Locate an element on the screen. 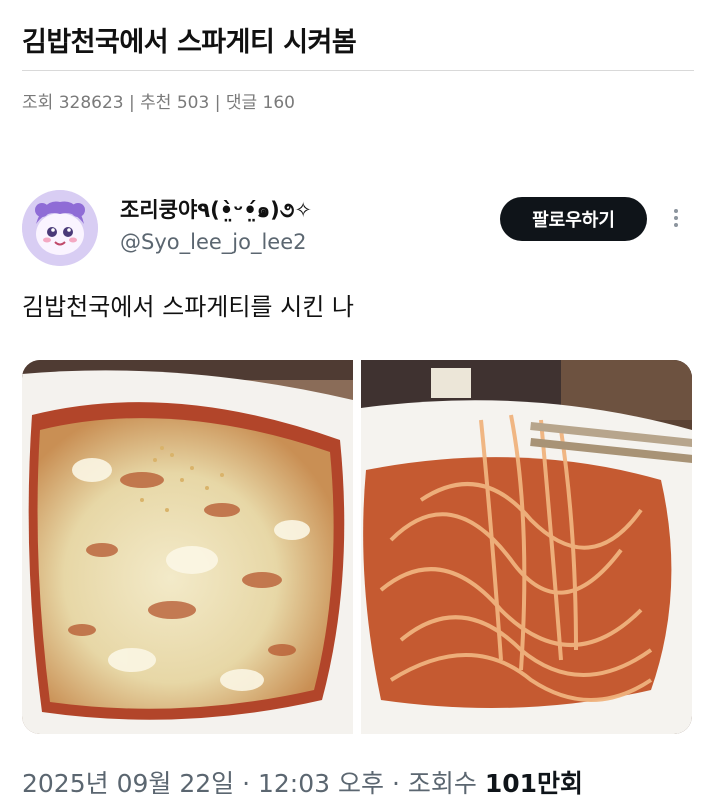  avatar is located at coordinates (60, 228).